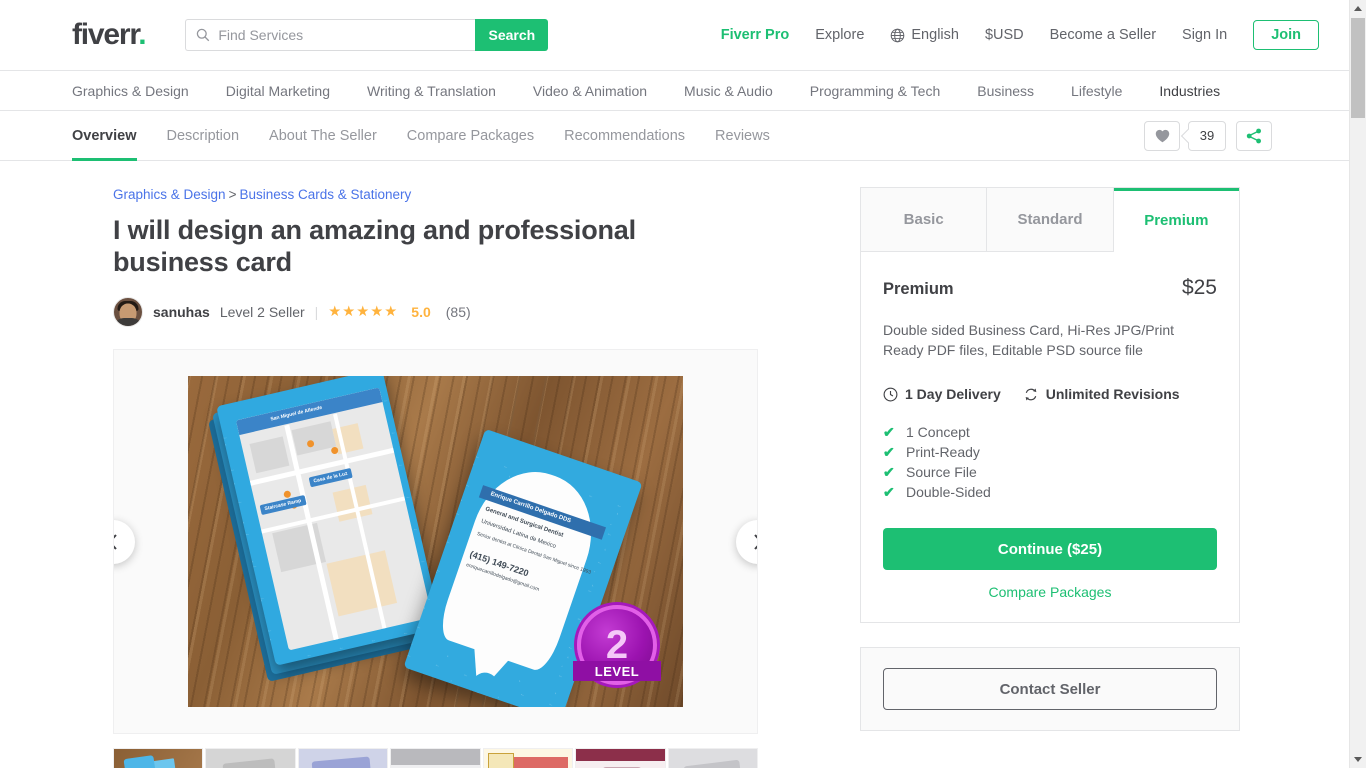 This screenshot has width=1366, height=768. Describe the element at coordinates (617, 671) in the screenshot. I see `badge-ribbon: LEVEL` at that location.